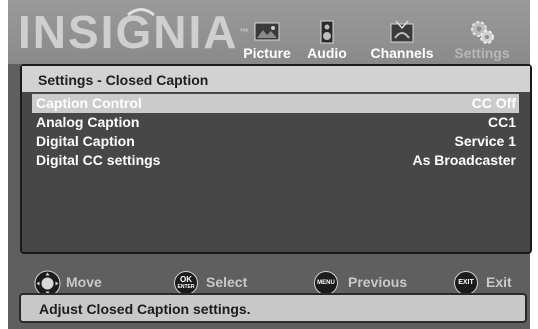 This screenshot has height=329, width=538. What do you see at coordinates (482, 32) in the screenshot?
I see `gears-icon` at bounding box center [482, 32].